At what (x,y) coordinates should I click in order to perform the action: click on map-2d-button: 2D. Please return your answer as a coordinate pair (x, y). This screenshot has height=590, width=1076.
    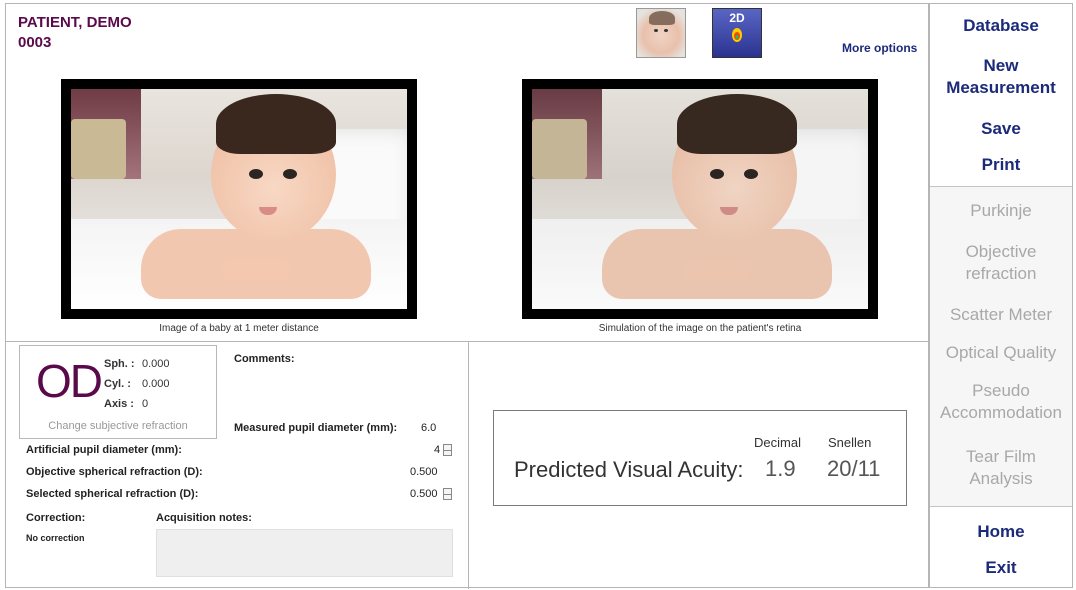
    Looking at the image, I should click on (737, 33).